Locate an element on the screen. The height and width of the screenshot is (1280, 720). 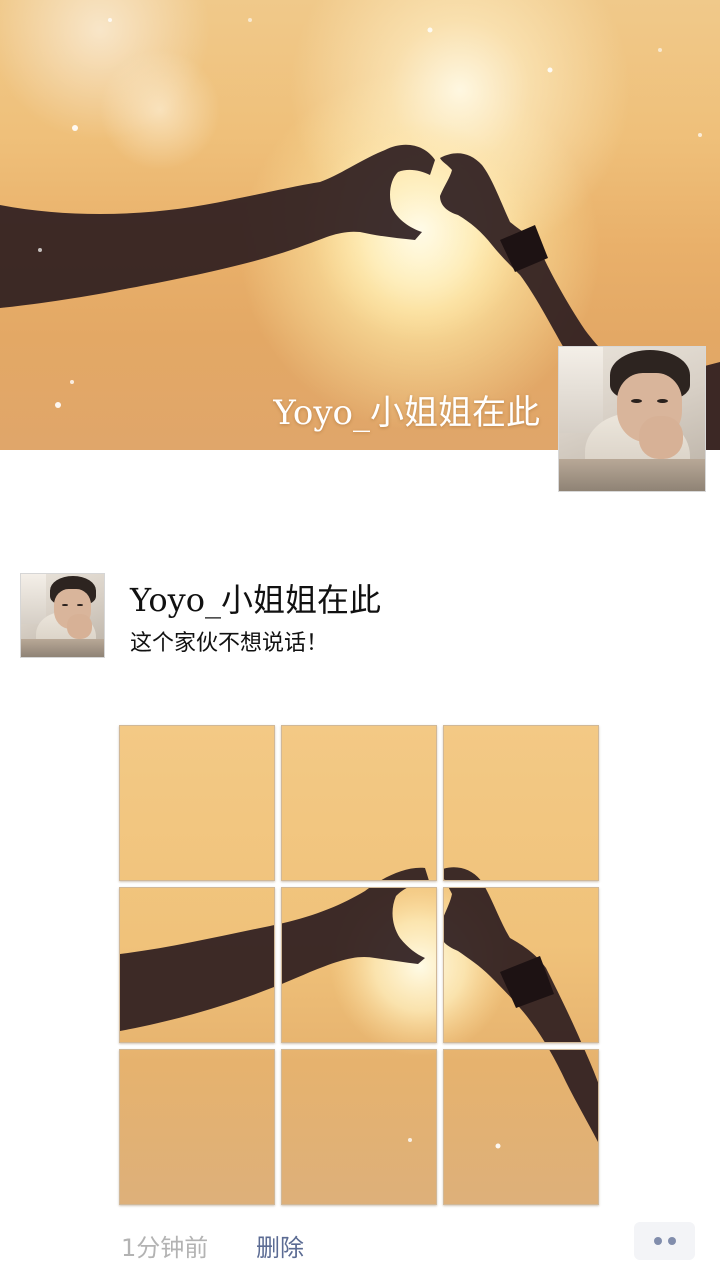
delete-button: 删除 is located at coordinates (280, 1245).